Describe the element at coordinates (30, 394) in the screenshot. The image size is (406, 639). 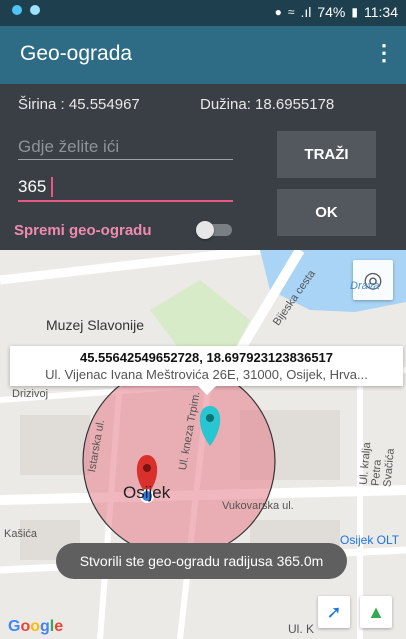
I see `street-label: Drizivoj` at that location.